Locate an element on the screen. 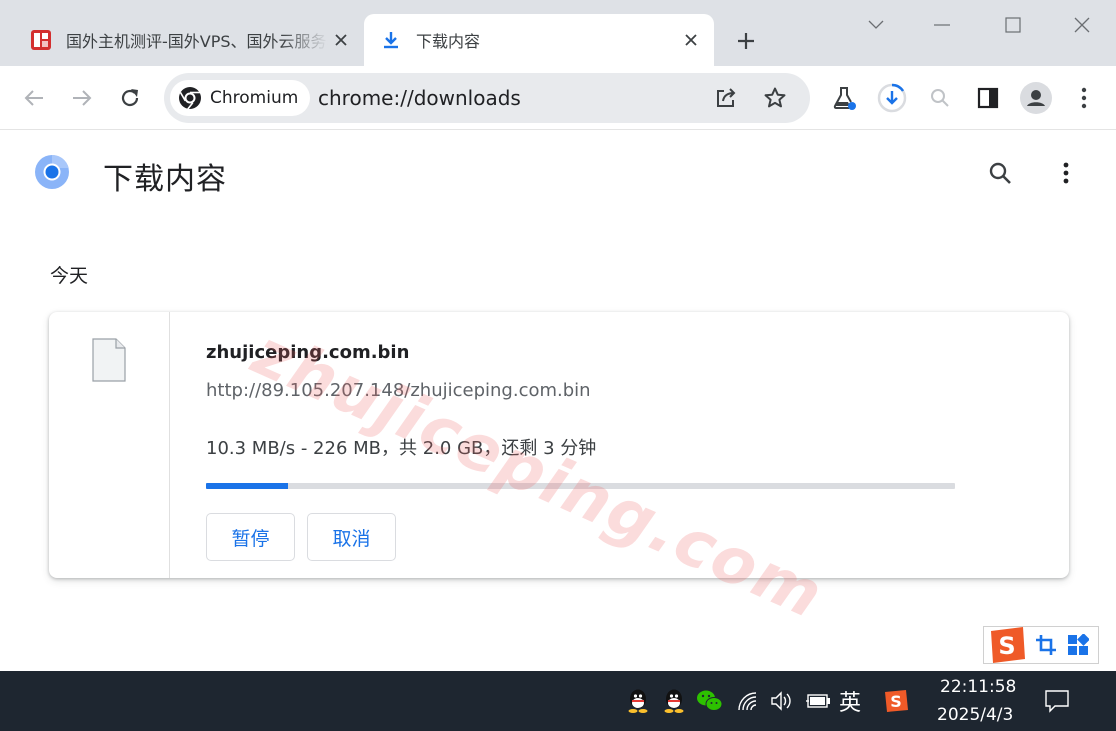 The height and width of the screenshot is (731, 1116). wifi-tray-icon is located at coordinates (748, 701).